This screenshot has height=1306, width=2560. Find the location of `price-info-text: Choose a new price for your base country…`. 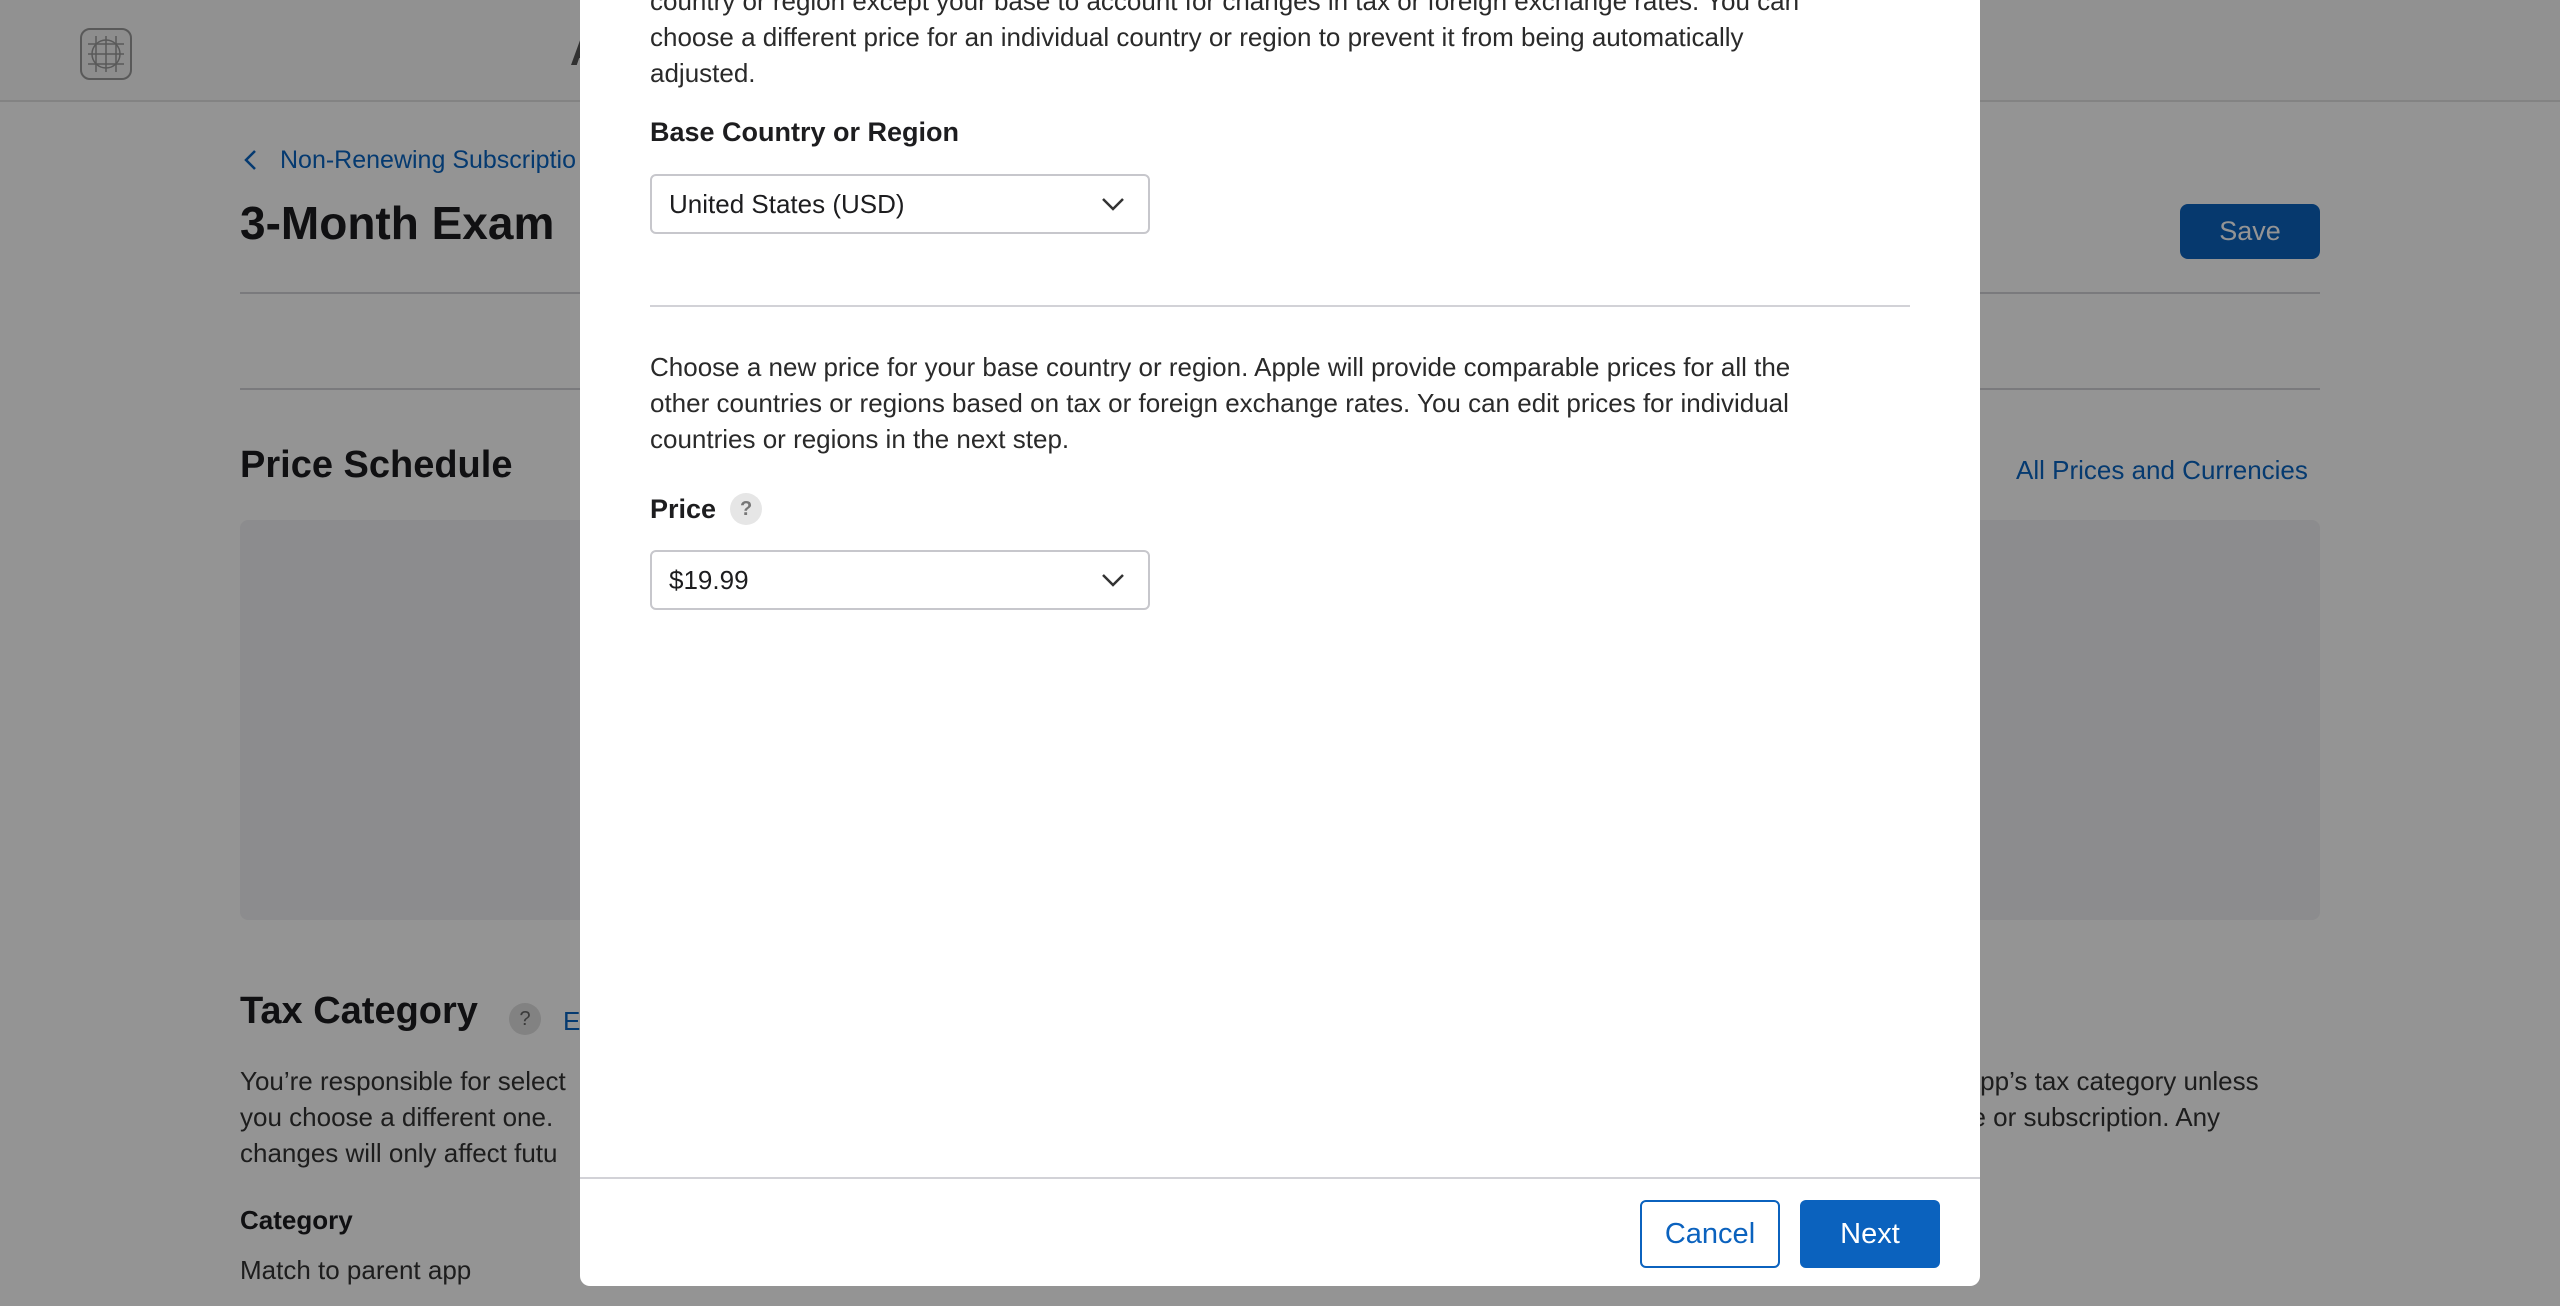

price-info-text: Choose a new price for your base country… is located at coordinates (1220, 403).